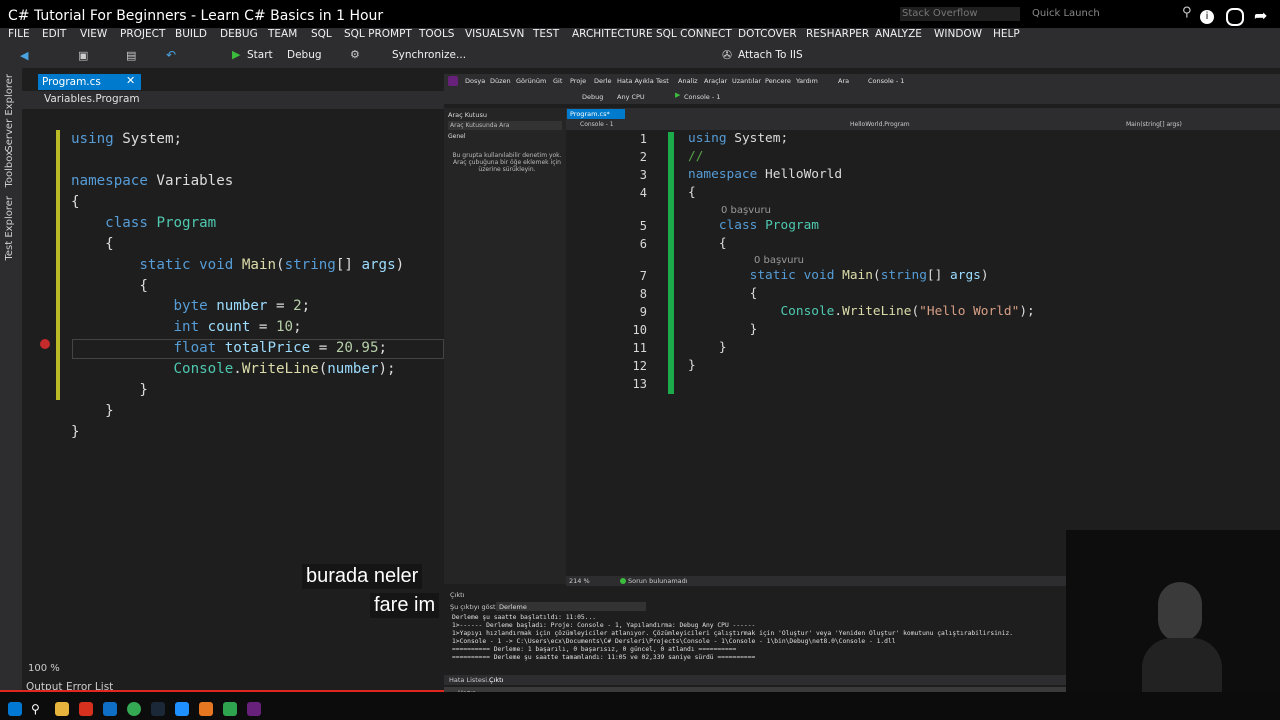  What do you see at coordinates (1154, 124) in the screenshot?
I see `nav-member: Main(string[] args)` at bounding box center [1154, 124].